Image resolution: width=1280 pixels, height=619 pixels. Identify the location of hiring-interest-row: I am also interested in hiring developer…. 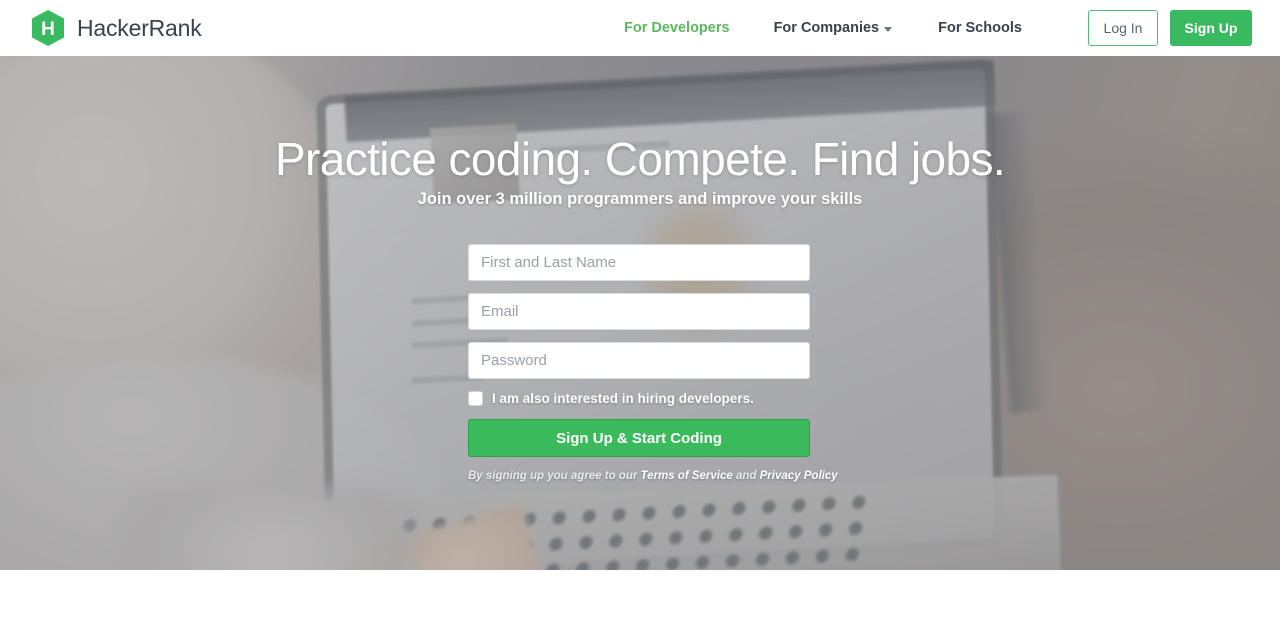
(639, 398).